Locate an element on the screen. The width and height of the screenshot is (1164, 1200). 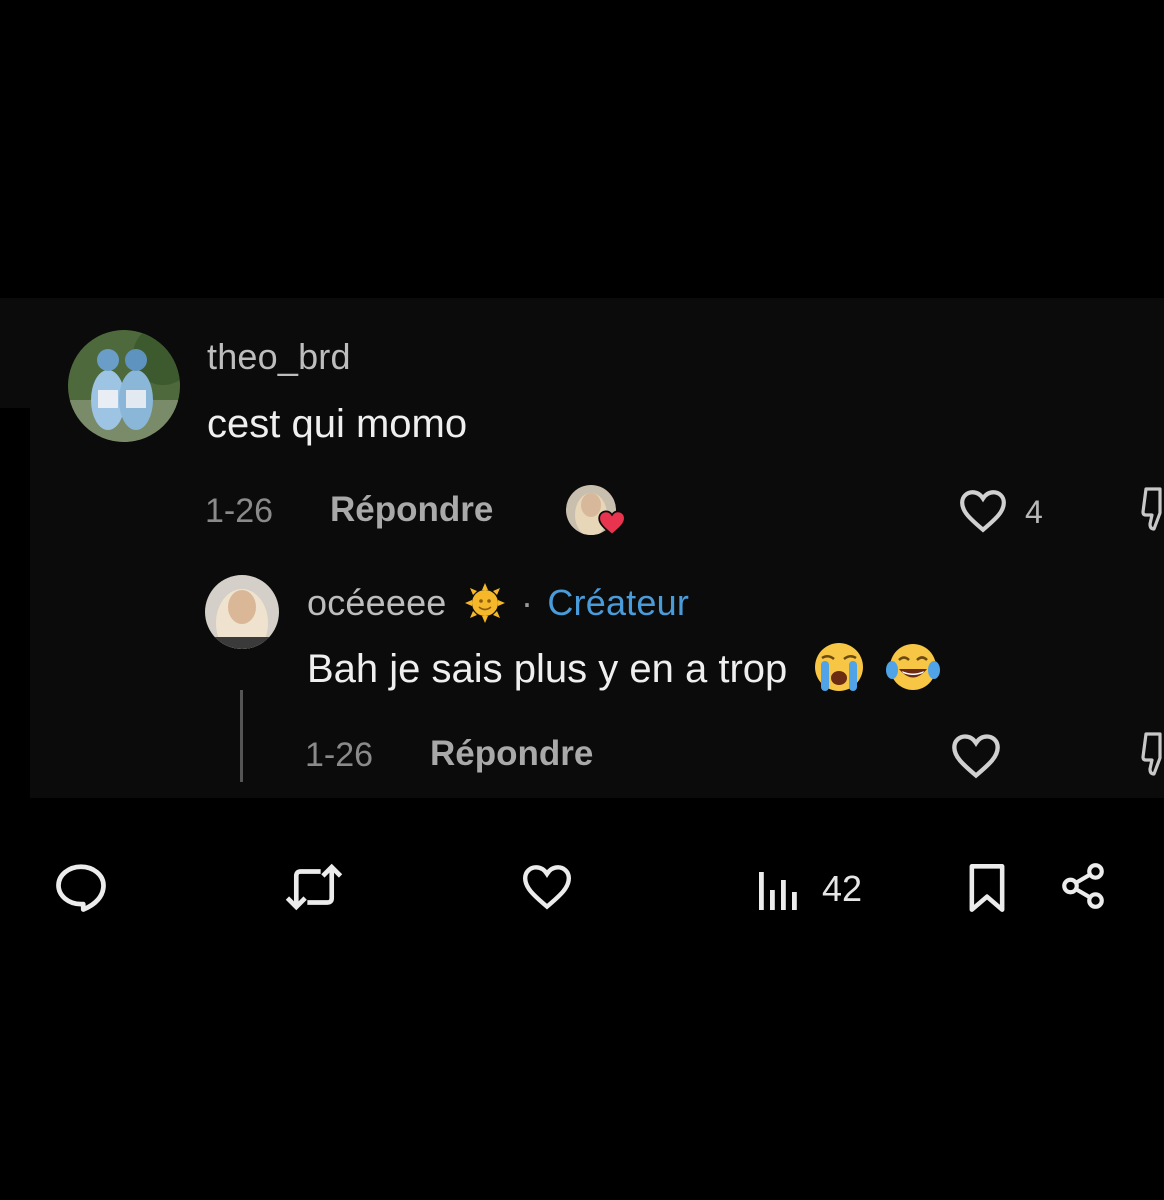
reply-text-row: Bah je sais plus y en a trop is located at coordinates (623, 668).